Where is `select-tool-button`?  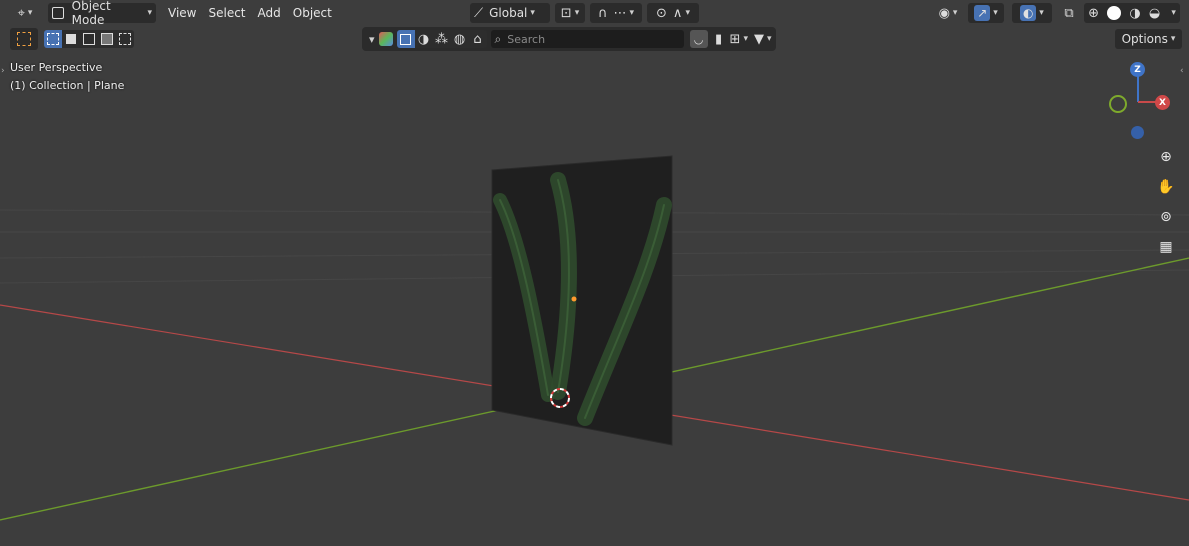
select-tool-button is located at coordinates (24, 39).